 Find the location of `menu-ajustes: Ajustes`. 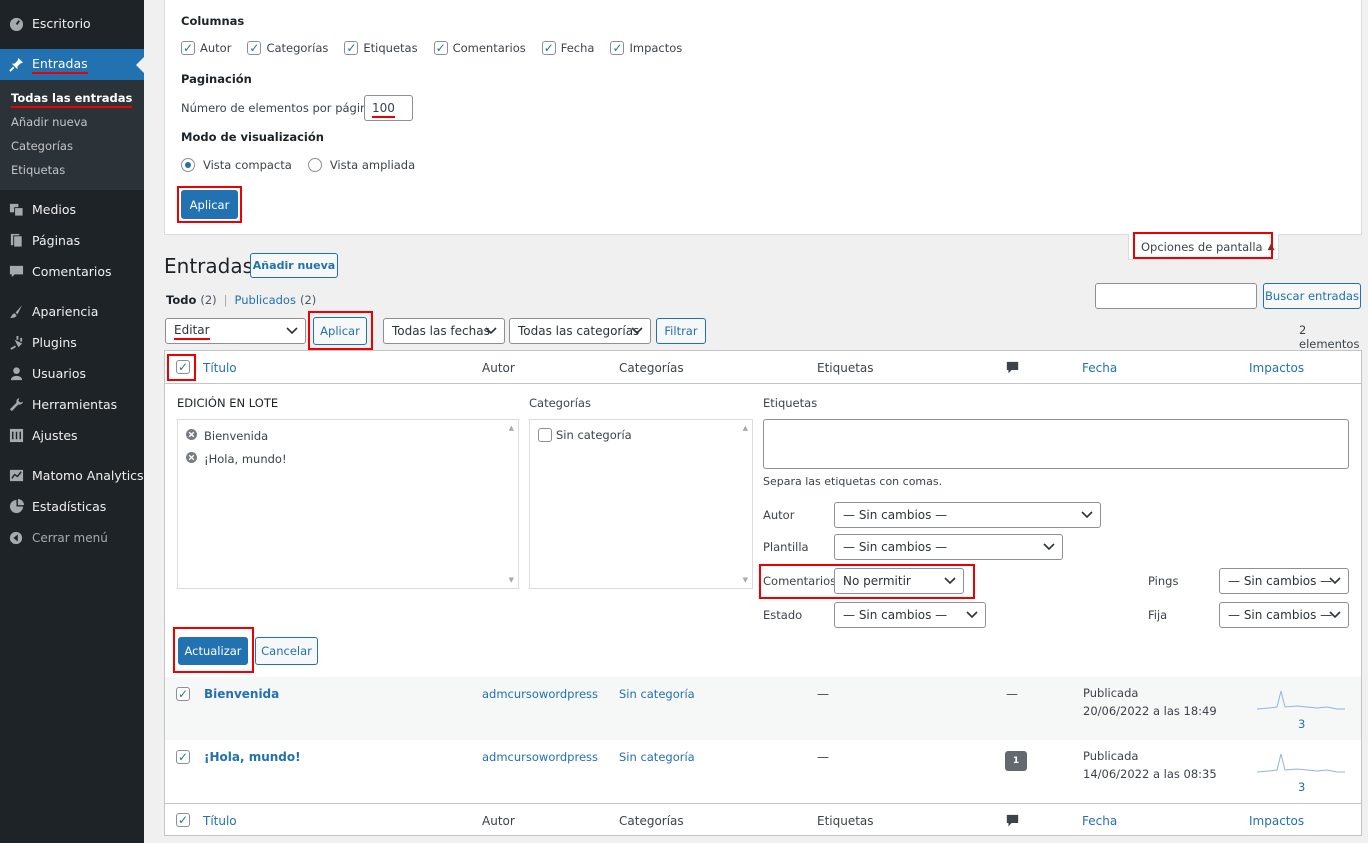

menu-ajustes: Ajustes is located at coordinates (72, 435).